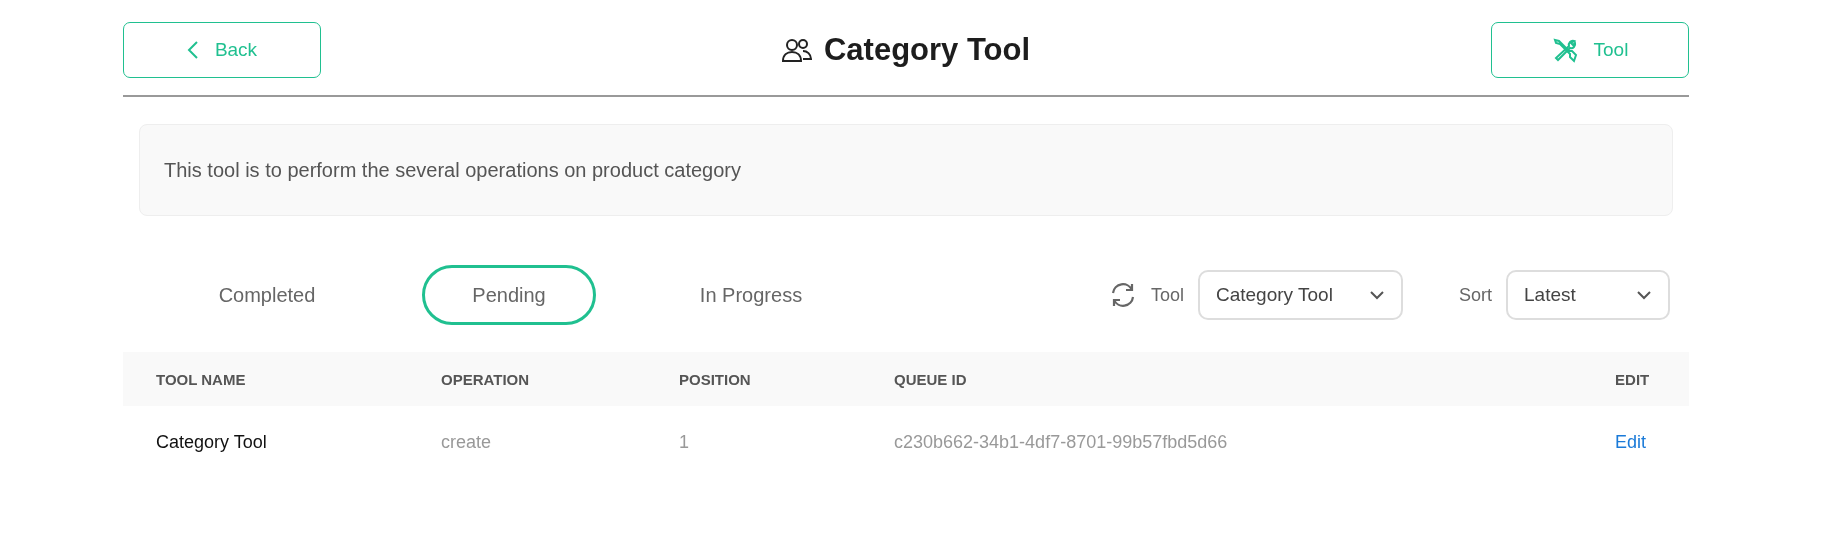  What do you see at coordinates (1061, 441) in the screenshot?
I see `table-cell: c230b662-34b1-4df7-8701-99b57fbd5d66` at bounding box center [1061, 441].